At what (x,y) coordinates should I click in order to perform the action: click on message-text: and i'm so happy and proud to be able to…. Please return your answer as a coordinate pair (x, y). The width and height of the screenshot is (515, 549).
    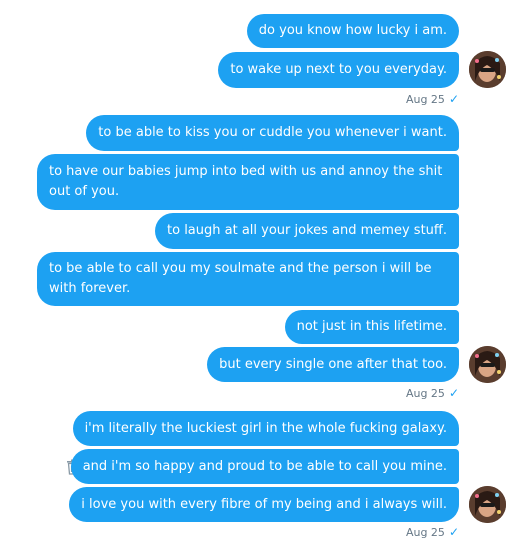
    Looking at the image, I should click on (264, 466).